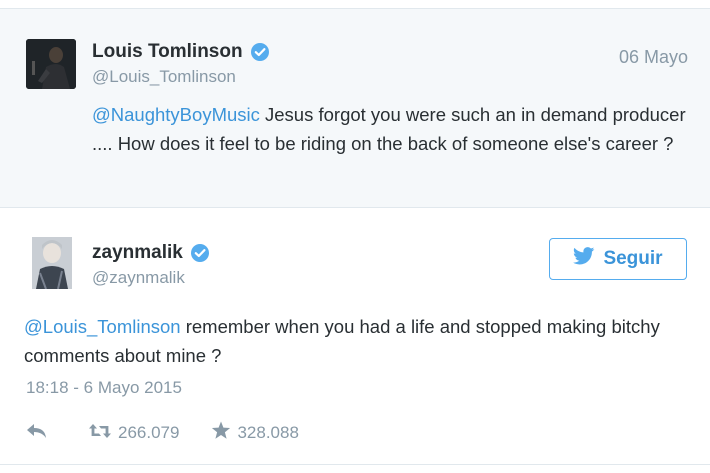 Image resolution: width=710 pixels, height=473 pixels. I want to click on avatar-louis, so click(51, 64).